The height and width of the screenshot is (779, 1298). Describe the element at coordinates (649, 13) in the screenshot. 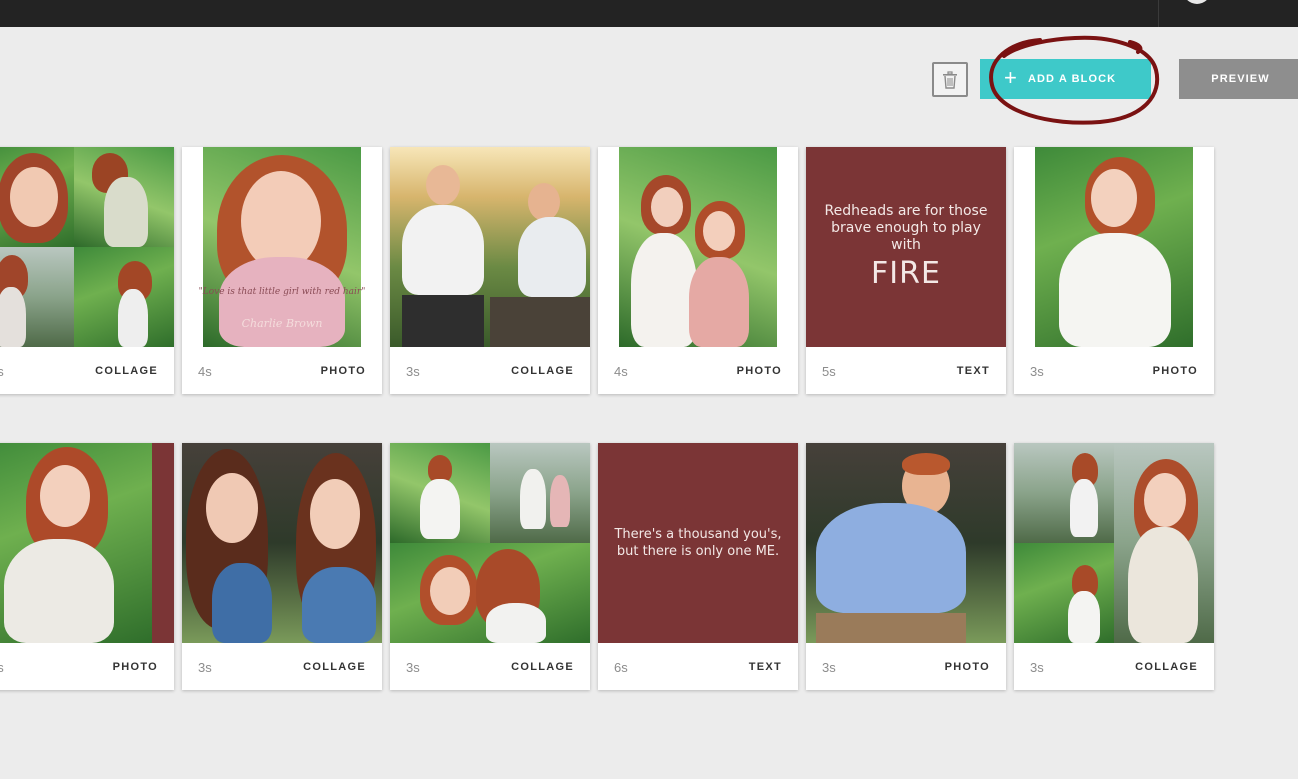

I see `top-nav-bar` at that location.